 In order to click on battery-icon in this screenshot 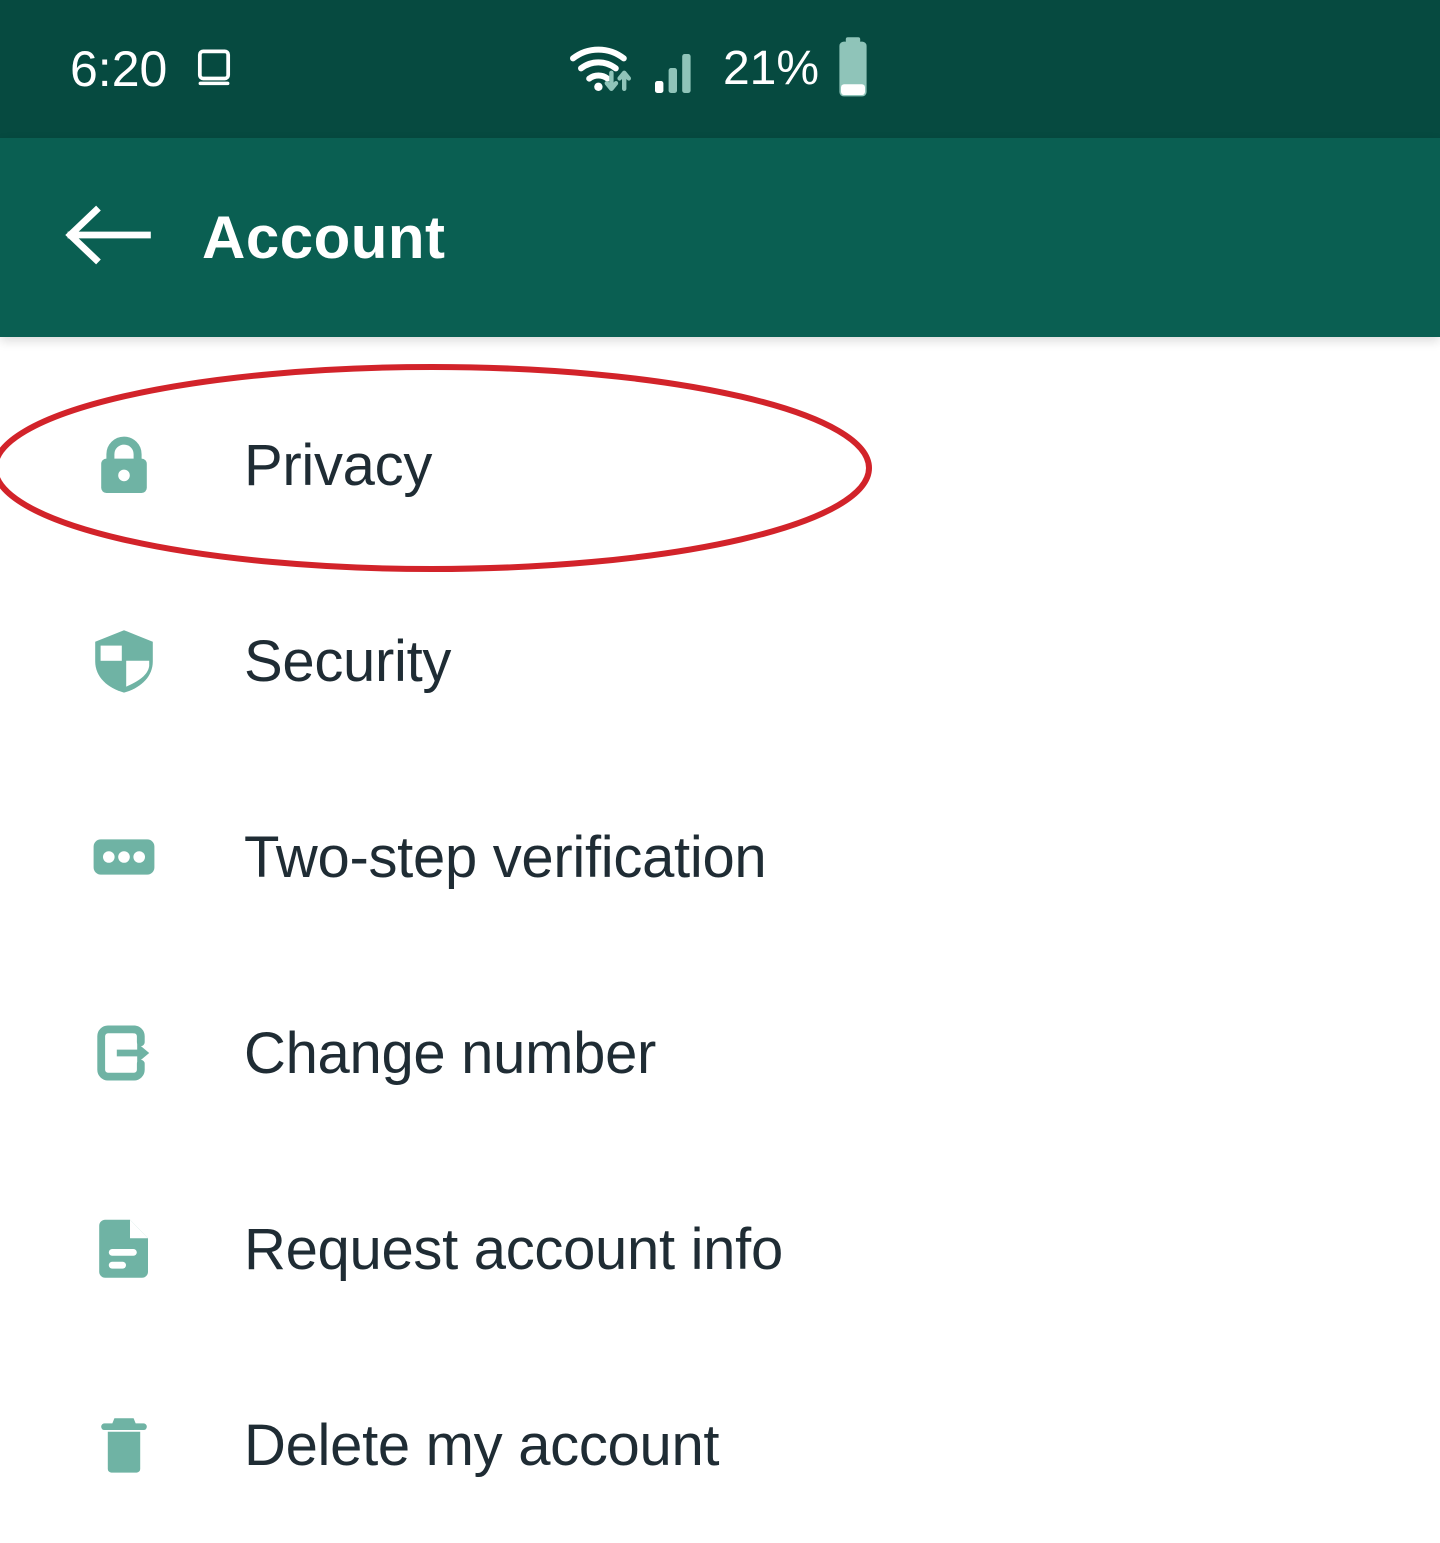, I will do `click(853, 69)`.